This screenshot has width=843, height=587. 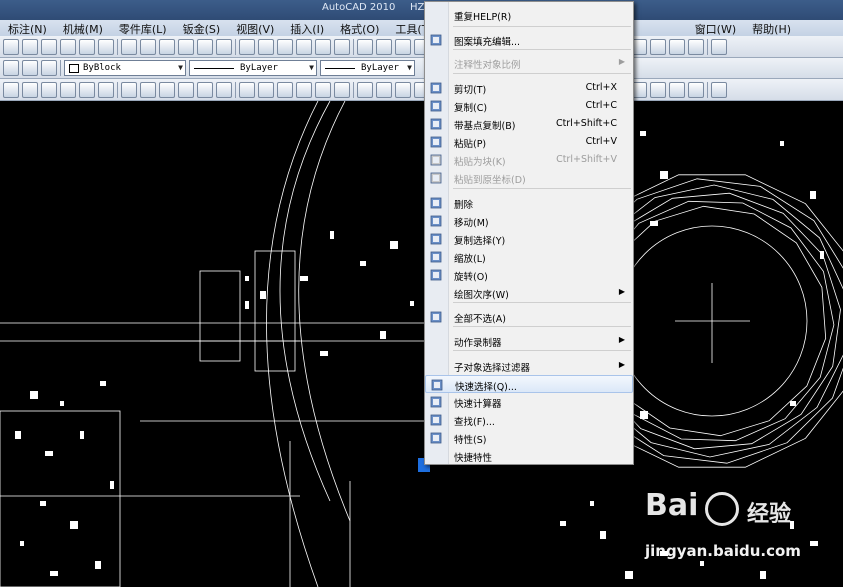 What do you see at coordinates (125, 68) in the screenshot?
I see `color-combo: ByBlock` at bounding box center [125, 68].